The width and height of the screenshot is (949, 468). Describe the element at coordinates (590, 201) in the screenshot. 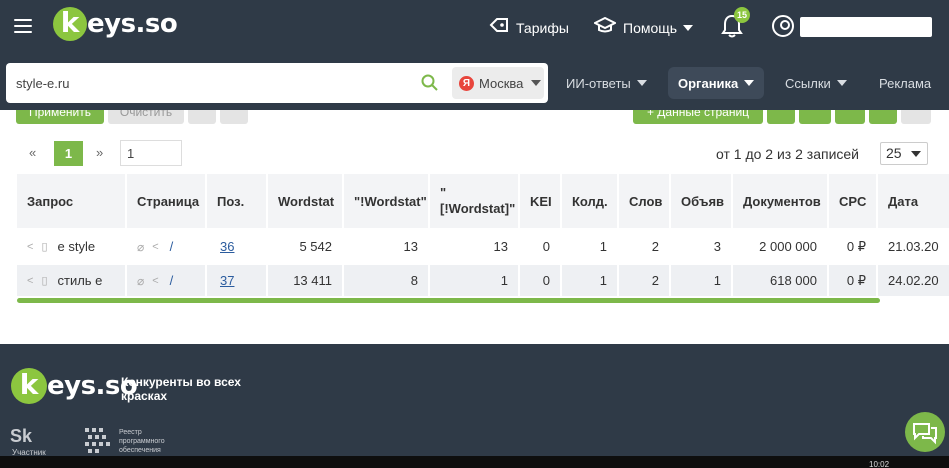

I see `col-header-kold: Колд.` at that location.